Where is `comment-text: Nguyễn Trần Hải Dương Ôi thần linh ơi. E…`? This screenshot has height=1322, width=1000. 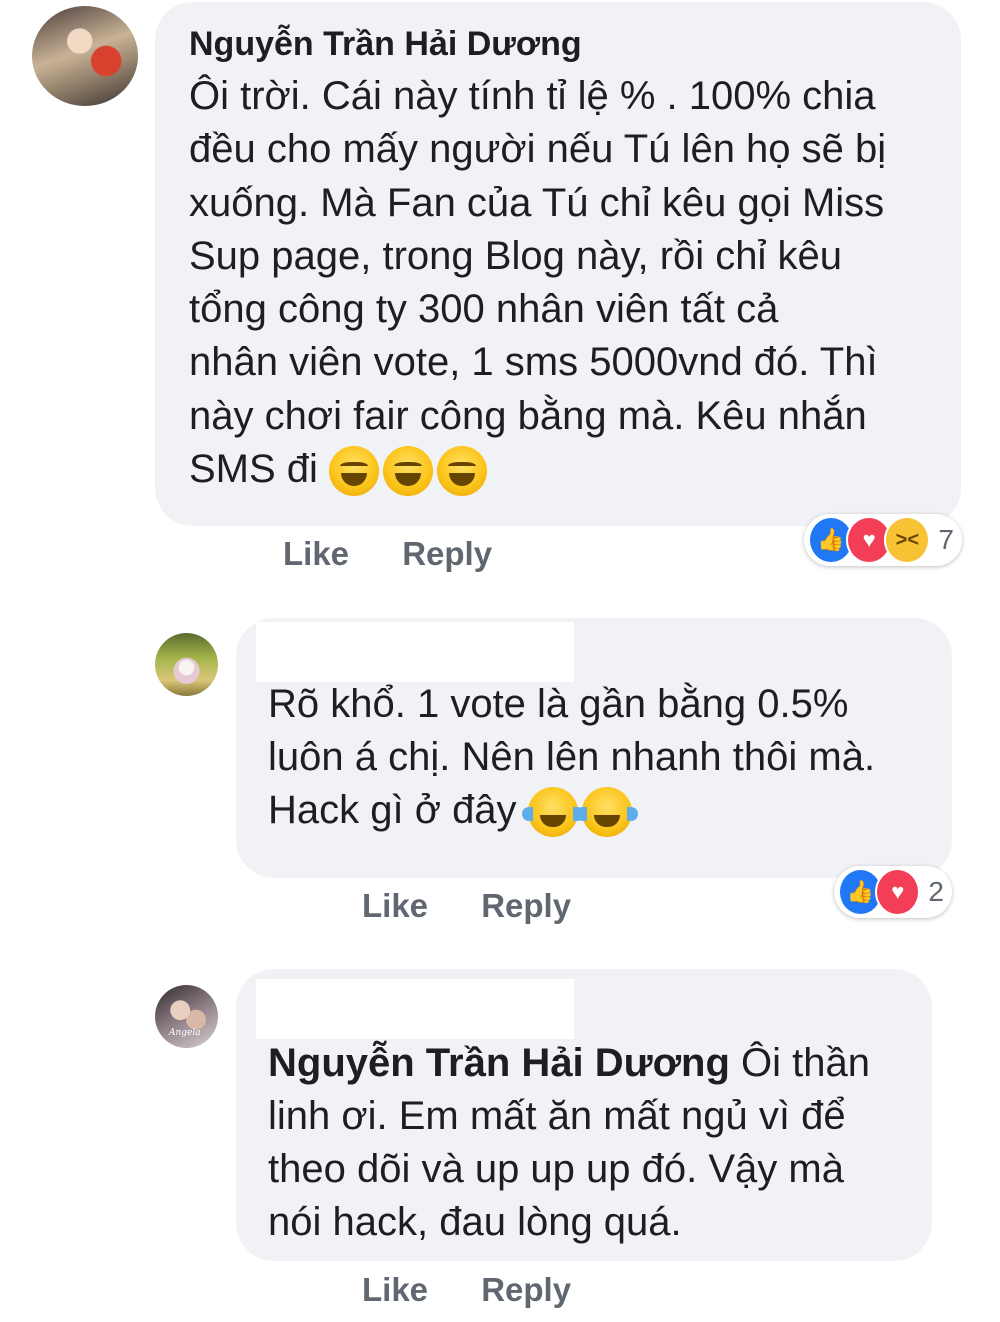
comment-text: Nguyễn Trần Hải Dương Ôi thần linh ơi. E… is located at coordinates (590, 1143).